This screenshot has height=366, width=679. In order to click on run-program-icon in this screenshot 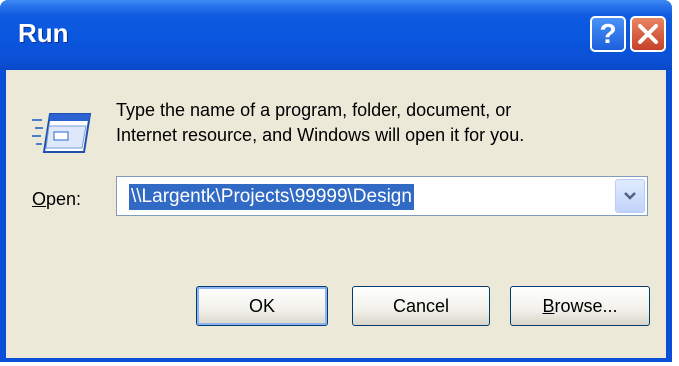, I will do `click(62, 135)`.